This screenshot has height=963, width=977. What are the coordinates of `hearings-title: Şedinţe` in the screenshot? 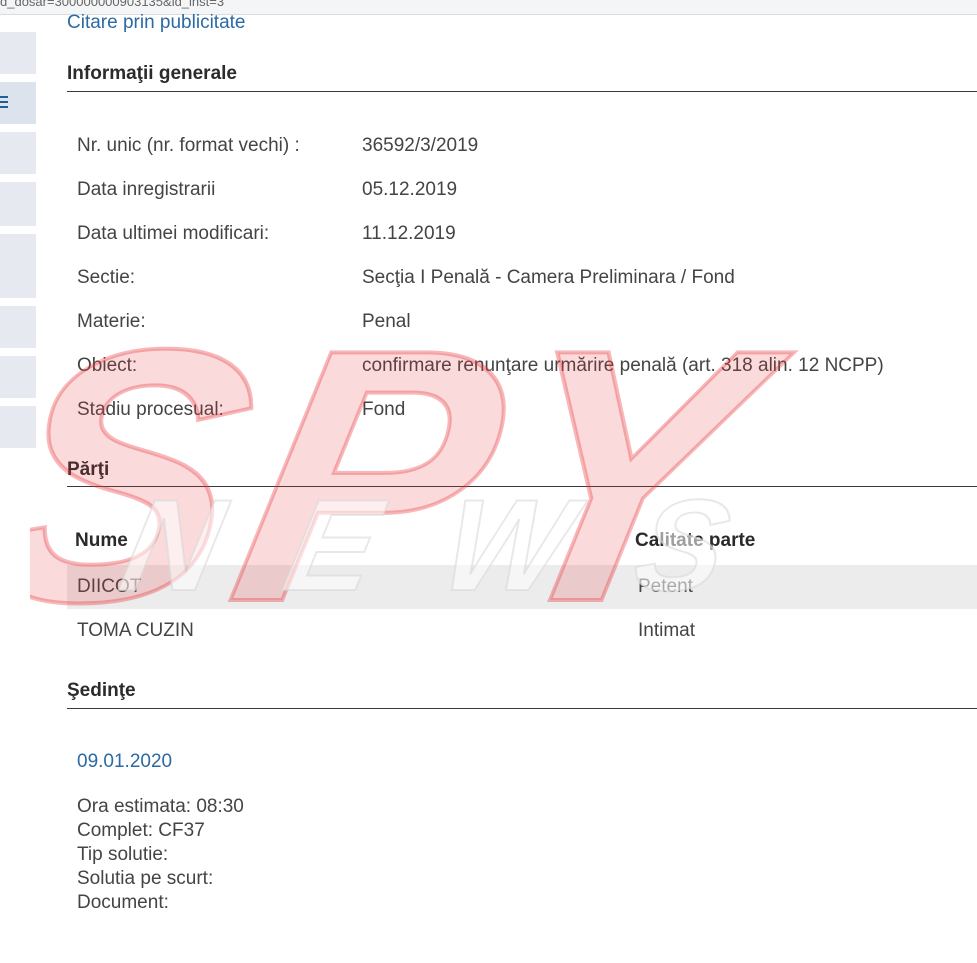 It's located at (101, 690).